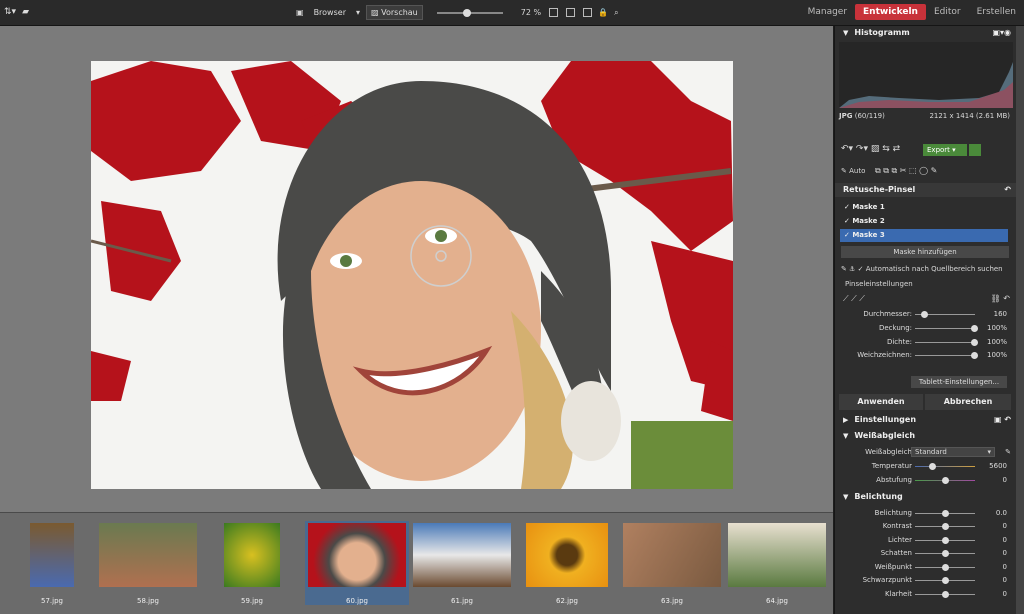  Describe the element at coordinates (554, 12) in the screenshot. I see `fit-icon` at that location.